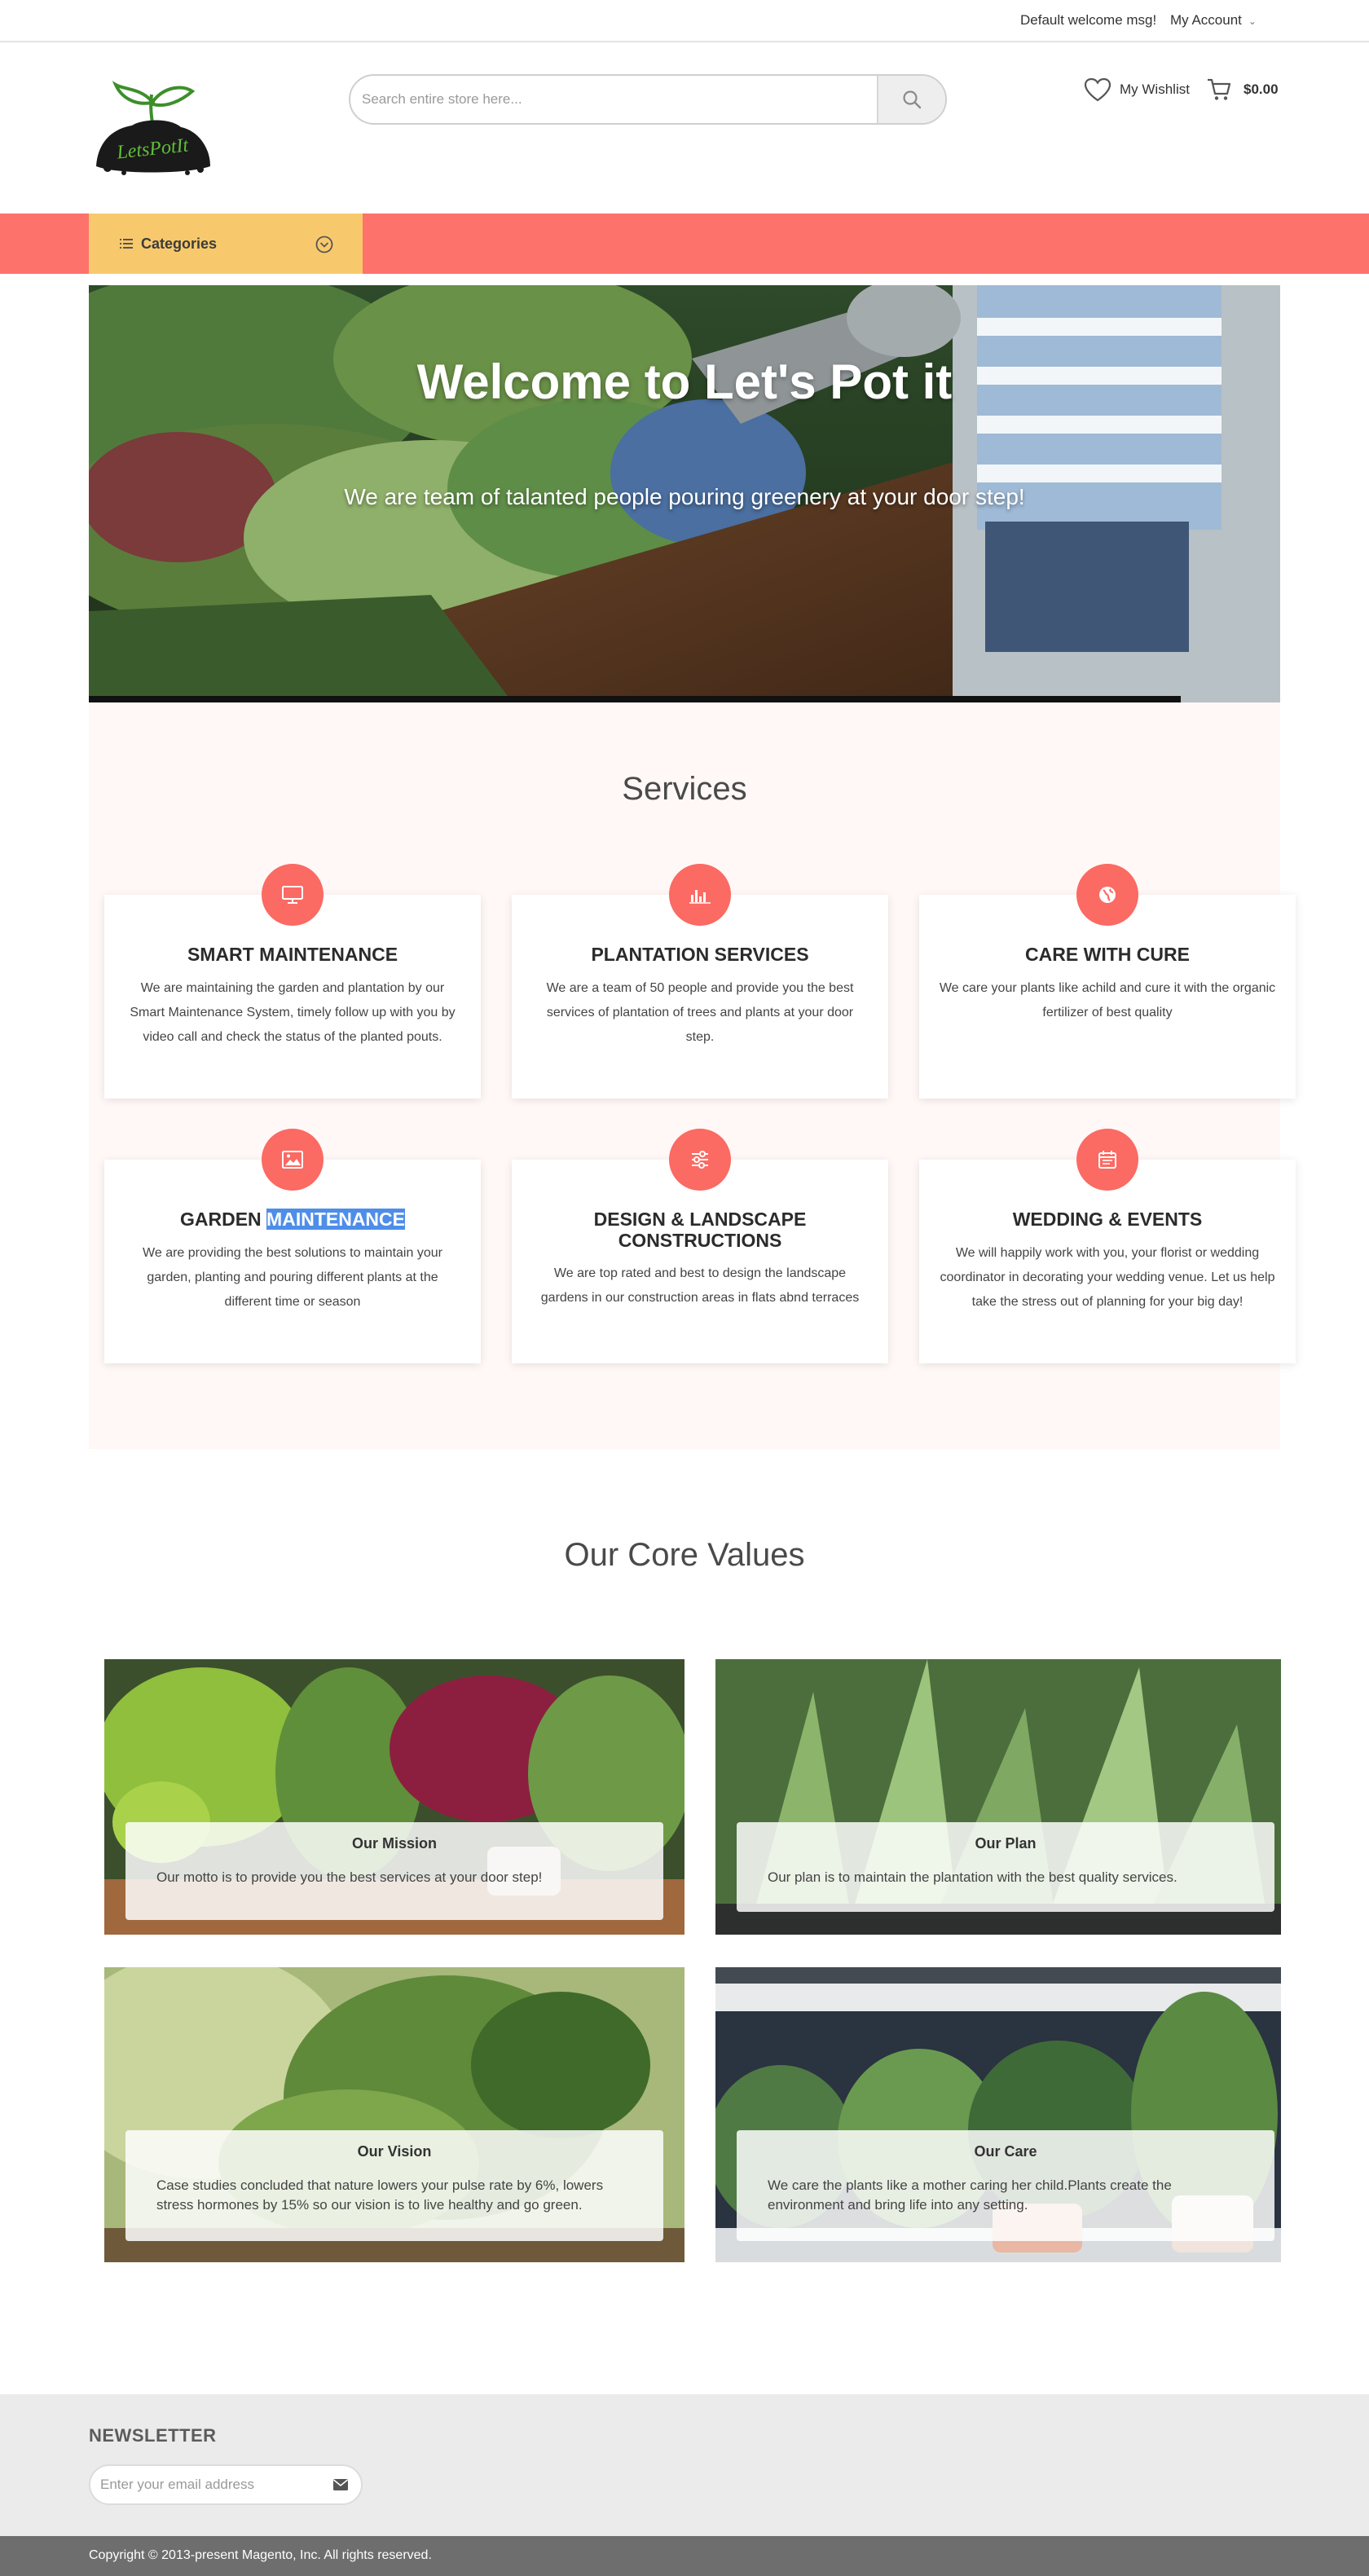 Image resolution: width=1369 pixels, height=2576 pixels. Describe the element at coordinates (153, 2435) in the screenshot. I see `newsletter-title: NEWSLETTER` at that location.